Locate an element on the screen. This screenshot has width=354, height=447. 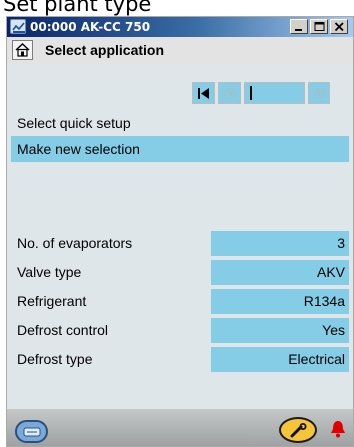
window-controls is located at coordinates (319, 27).